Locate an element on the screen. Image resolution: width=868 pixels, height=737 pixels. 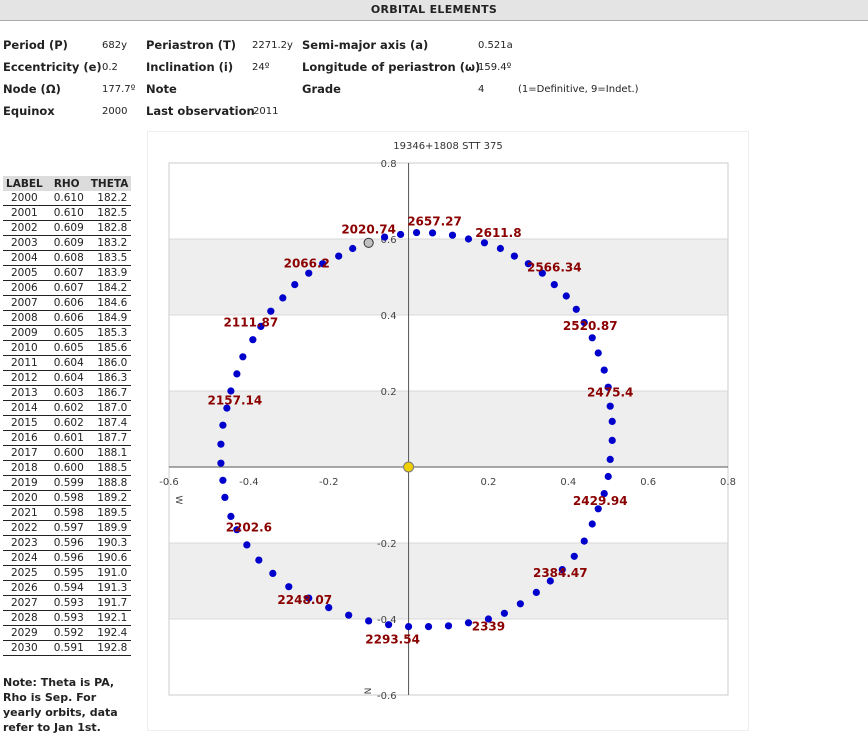
note-line: Rho is Sep. For is located at coordinates (50, 697).